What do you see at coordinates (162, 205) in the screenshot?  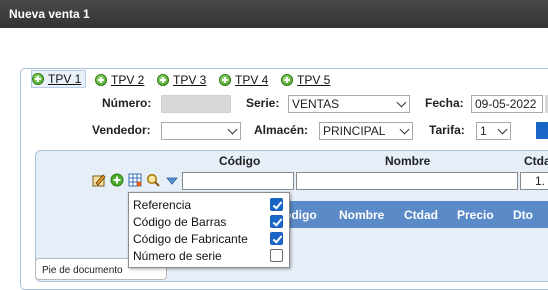 I see `option-label: Referencia` at bounding box center [162, 205].